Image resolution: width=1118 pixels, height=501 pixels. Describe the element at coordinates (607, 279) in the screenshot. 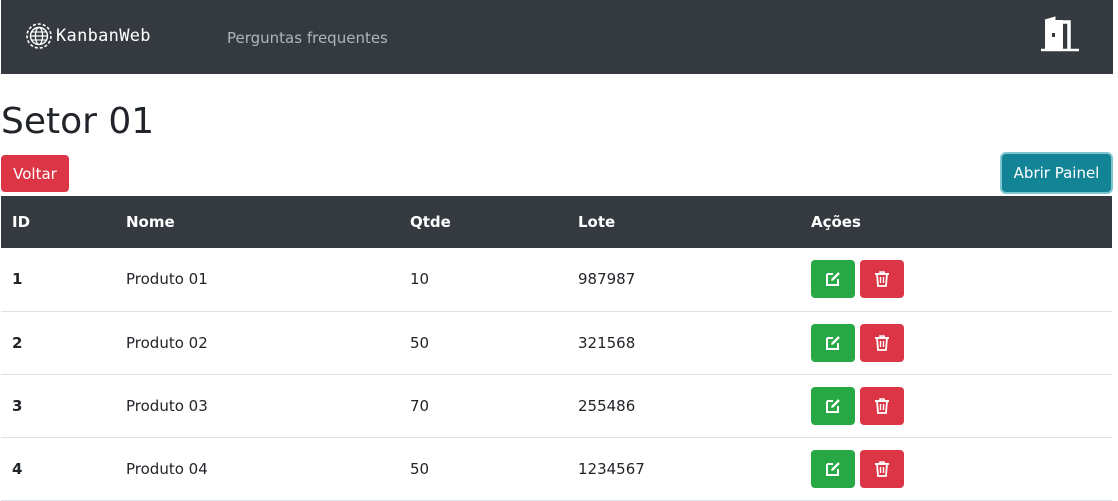

I see `cell-lote: 987987` at that location.